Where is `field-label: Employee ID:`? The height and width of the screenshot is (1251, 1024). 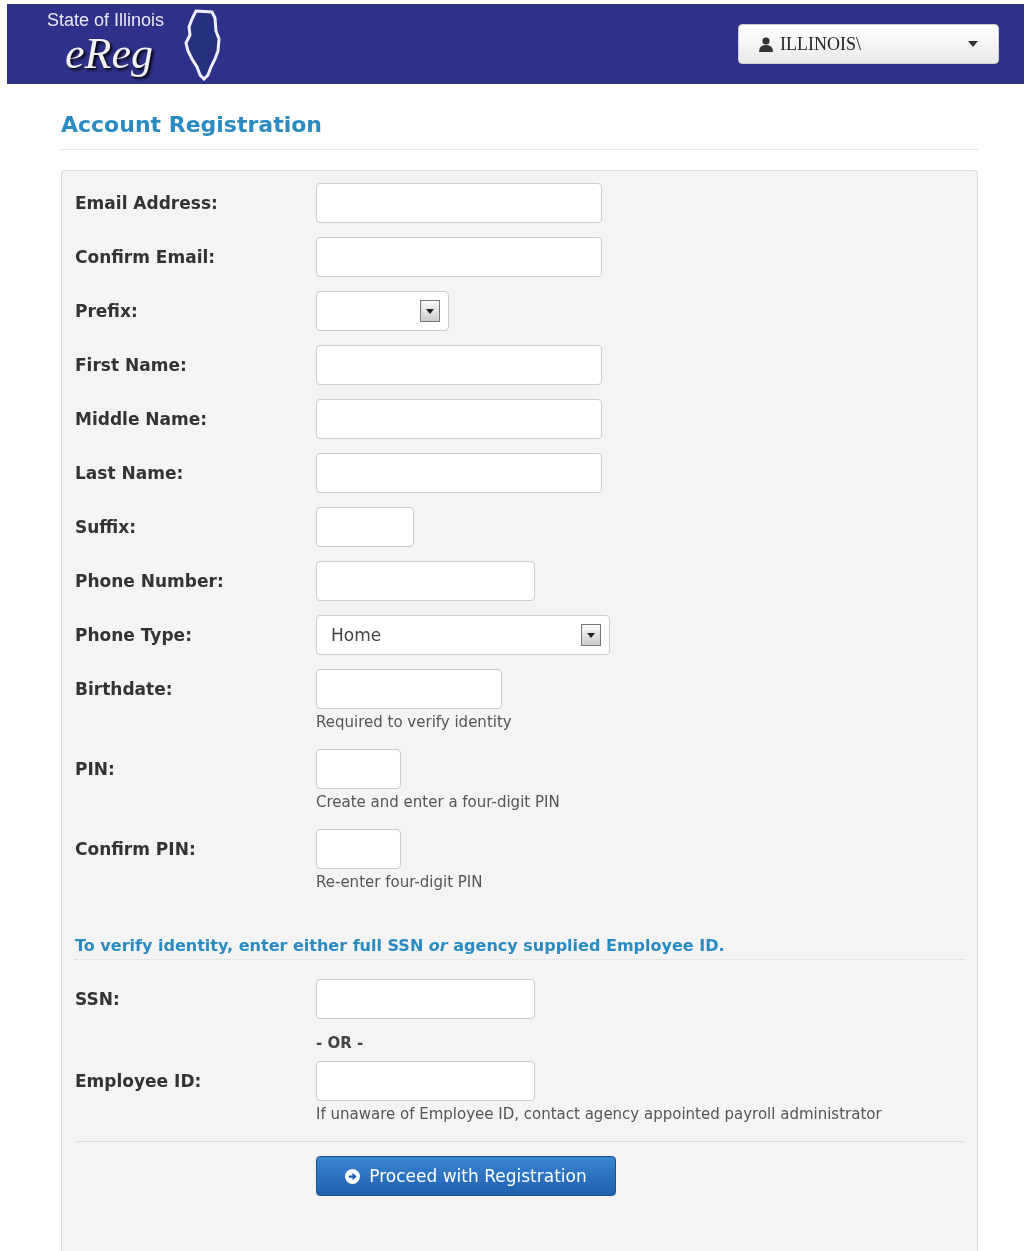 field-label: Employee ID: is located at coordinates (139, 1081).